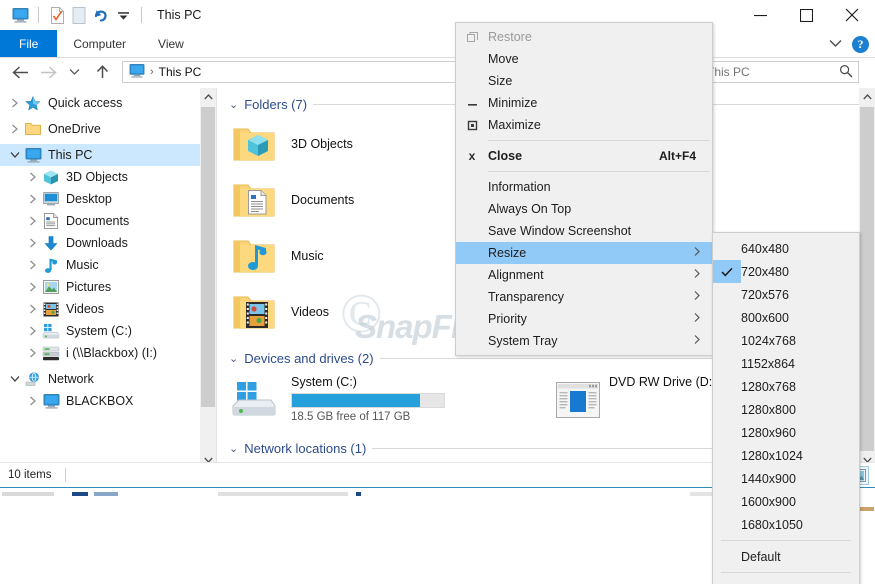 The height and width of the screenshot is (584, 875). What do you see at coordinates (584, 341) in the screenshot?
I see `menu-item-system-tray: System Tray` at bounding box center [584, 341].